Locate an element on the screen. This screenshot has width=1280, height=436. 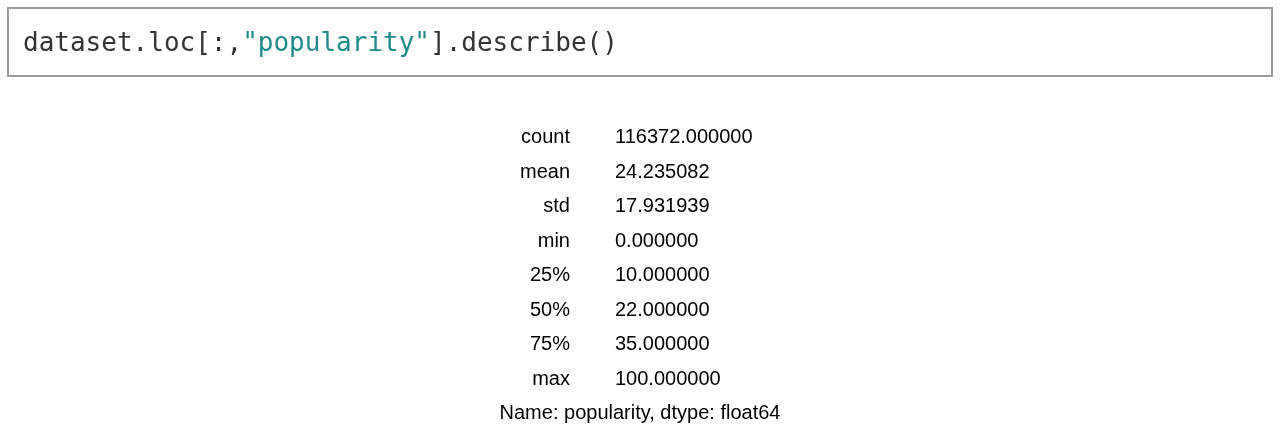
stat-value: 35.000000 is located at coordinates (663, 343).